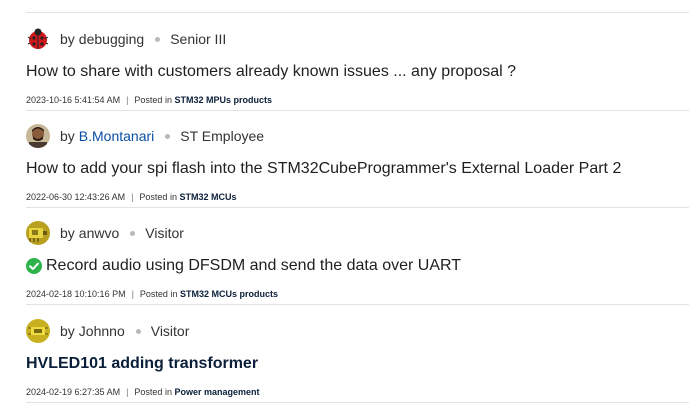  What do you see at coordinates (99, 233) in the screenshot?
I see `author-link: anwvo` at bounding box center [99, 233].